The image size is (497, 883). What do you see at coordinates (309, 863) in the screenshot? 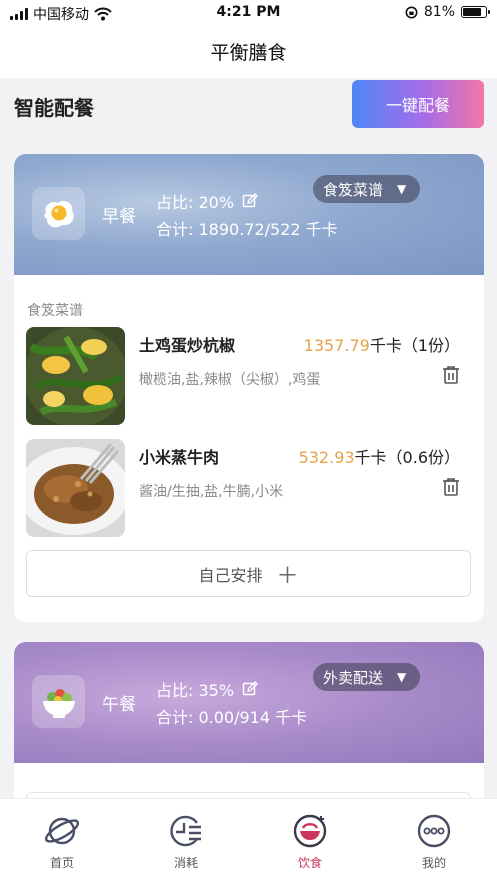
I see `tab-label: 饮食` at bounding box center [309, 863].